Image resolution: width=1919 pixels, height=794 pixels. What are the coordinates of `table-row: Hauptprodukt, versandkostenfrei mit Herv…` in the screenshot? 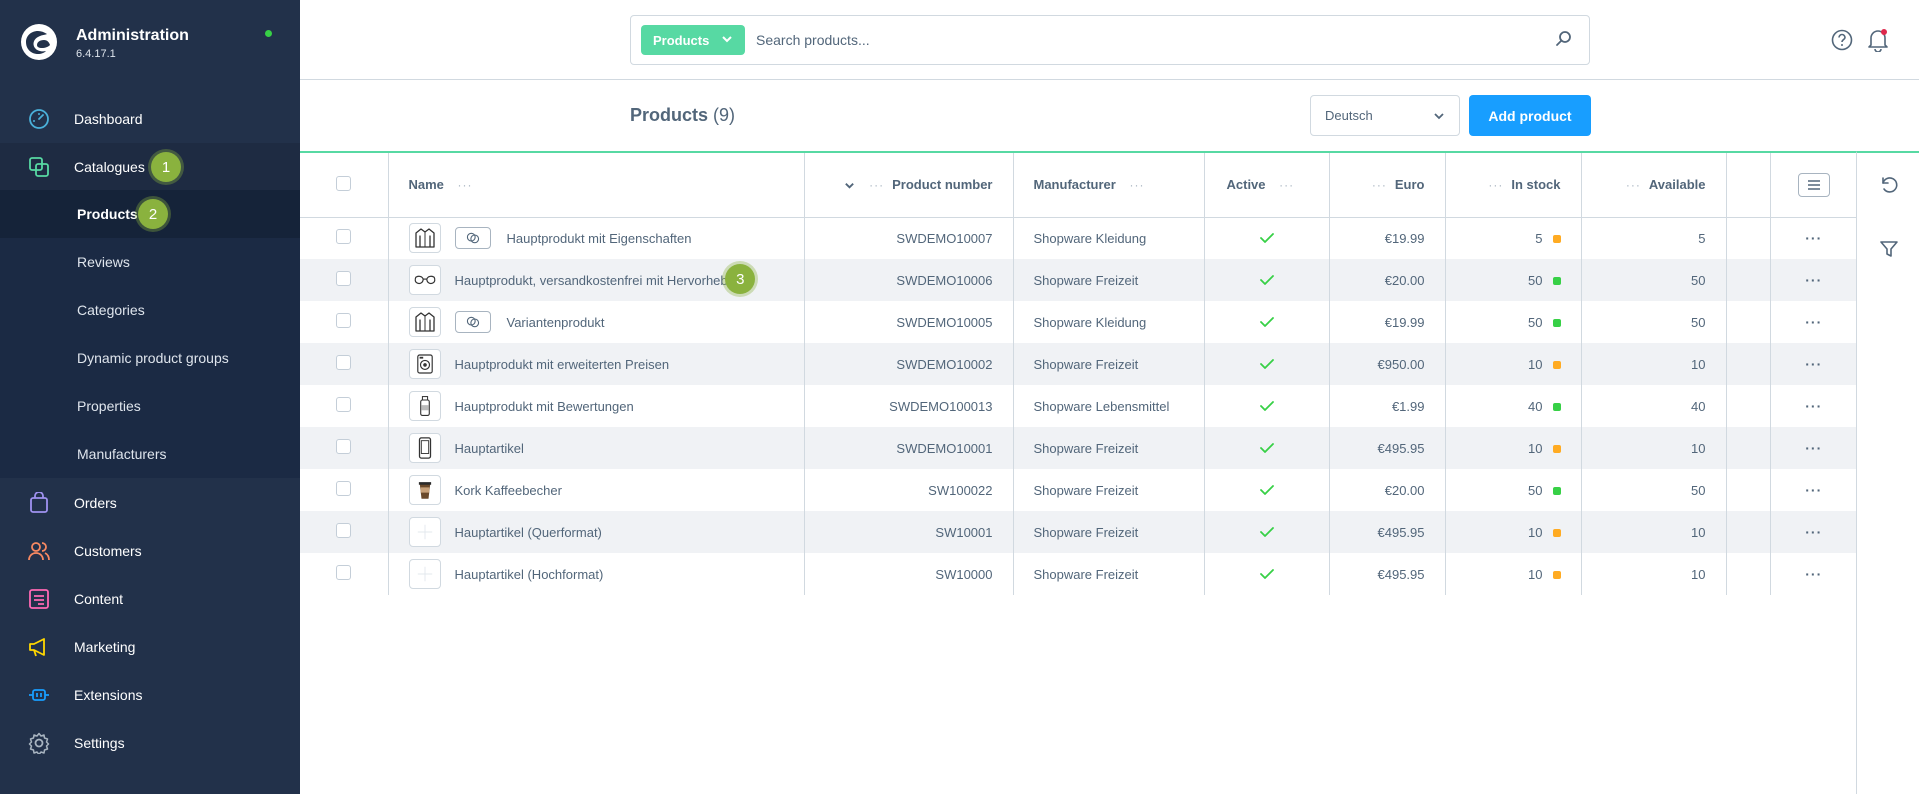 It's located at (1078, 280).